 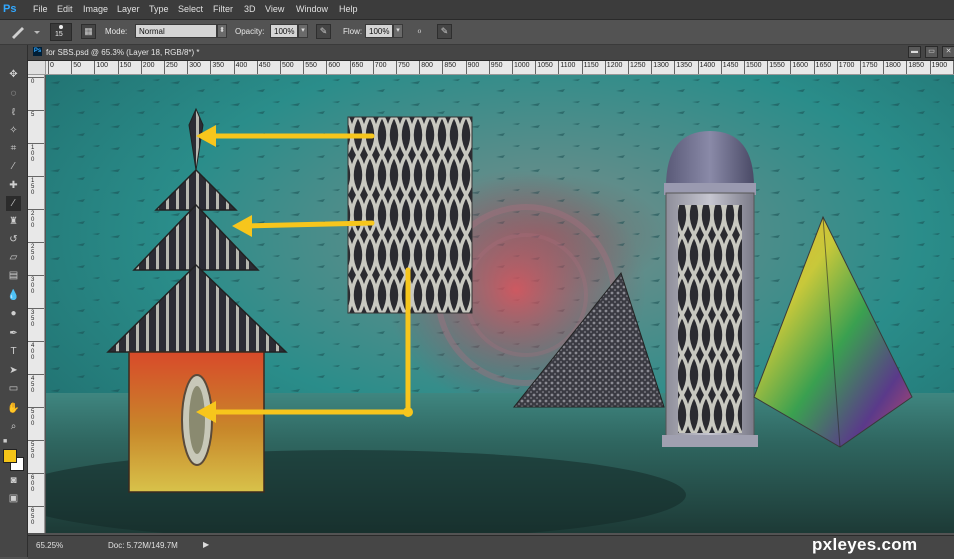 What do you see at coordinates (7, 441) in the screenshot?
I see `default-colors-icon: ■` at bounding box center [7, 441].